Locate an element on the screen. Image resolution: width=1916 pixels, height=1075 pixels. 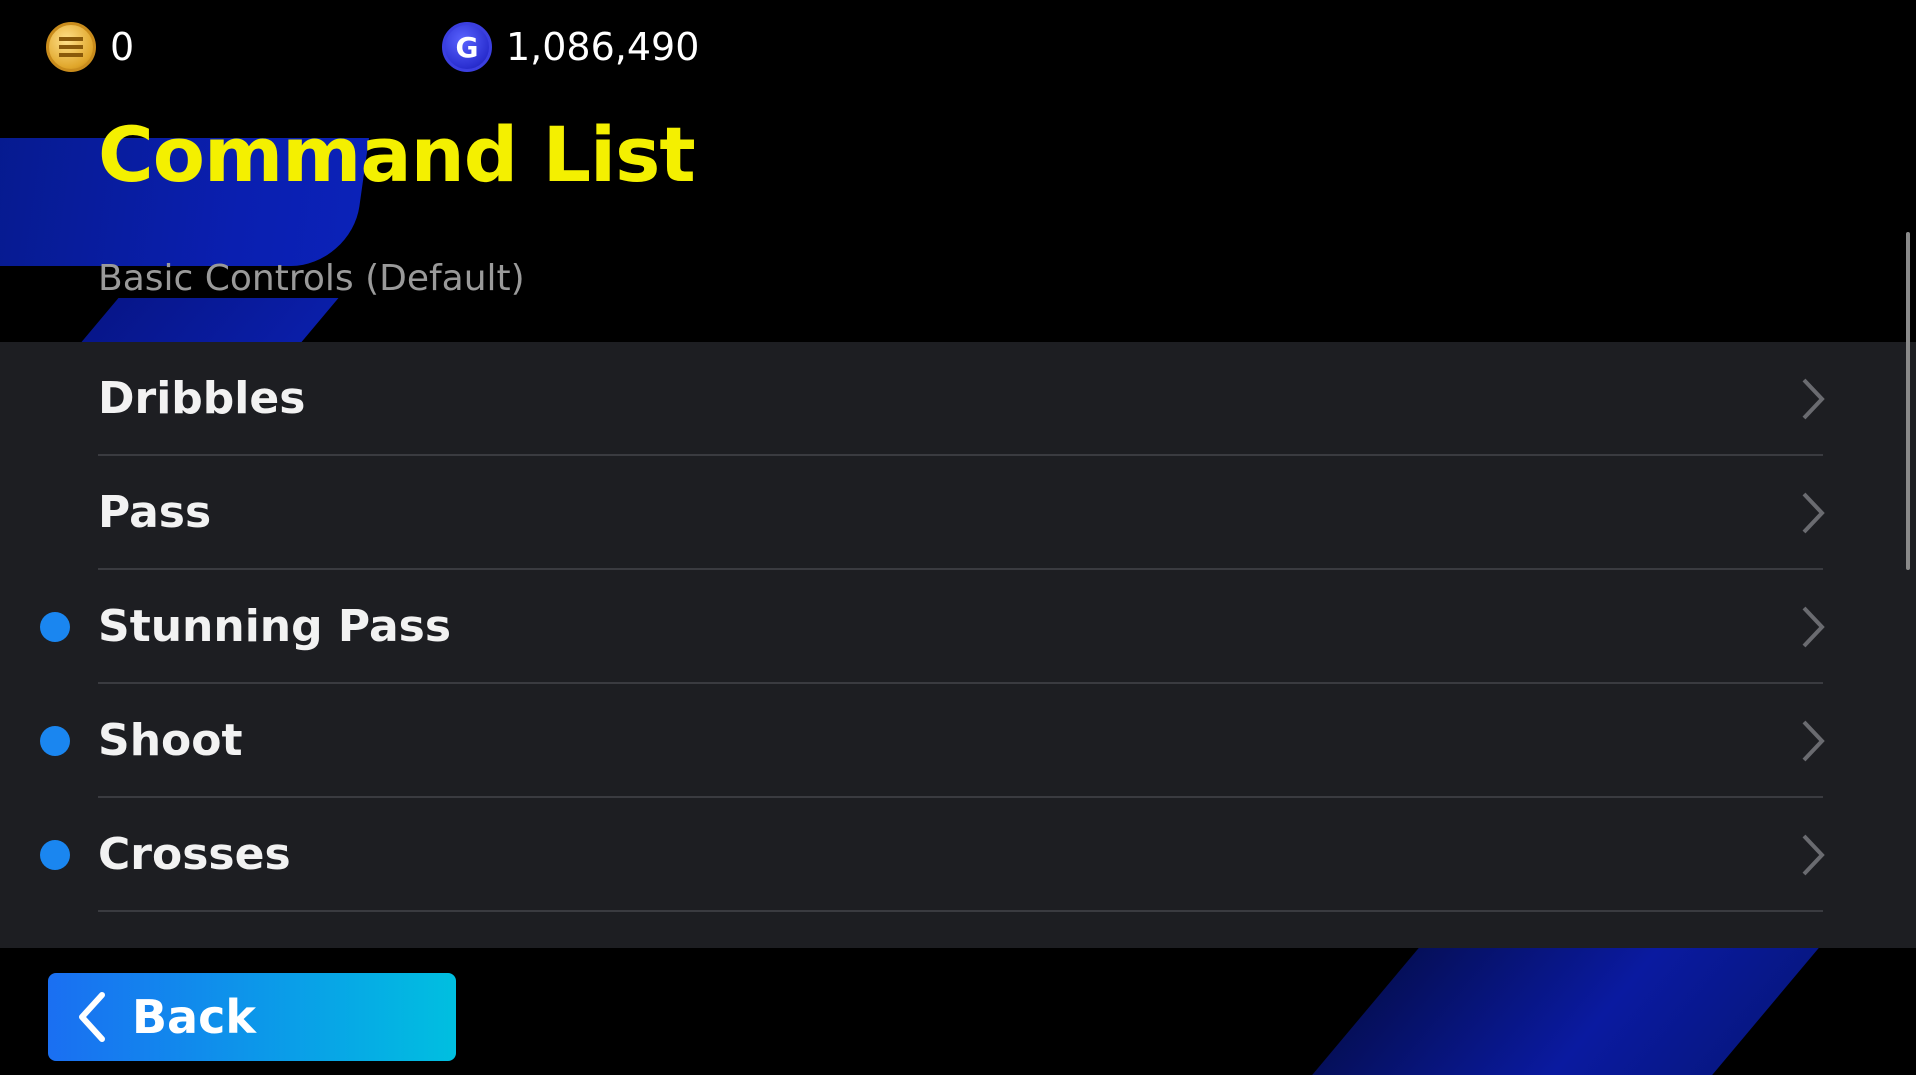
back-label: Back is located at coordinates (194, 1017).